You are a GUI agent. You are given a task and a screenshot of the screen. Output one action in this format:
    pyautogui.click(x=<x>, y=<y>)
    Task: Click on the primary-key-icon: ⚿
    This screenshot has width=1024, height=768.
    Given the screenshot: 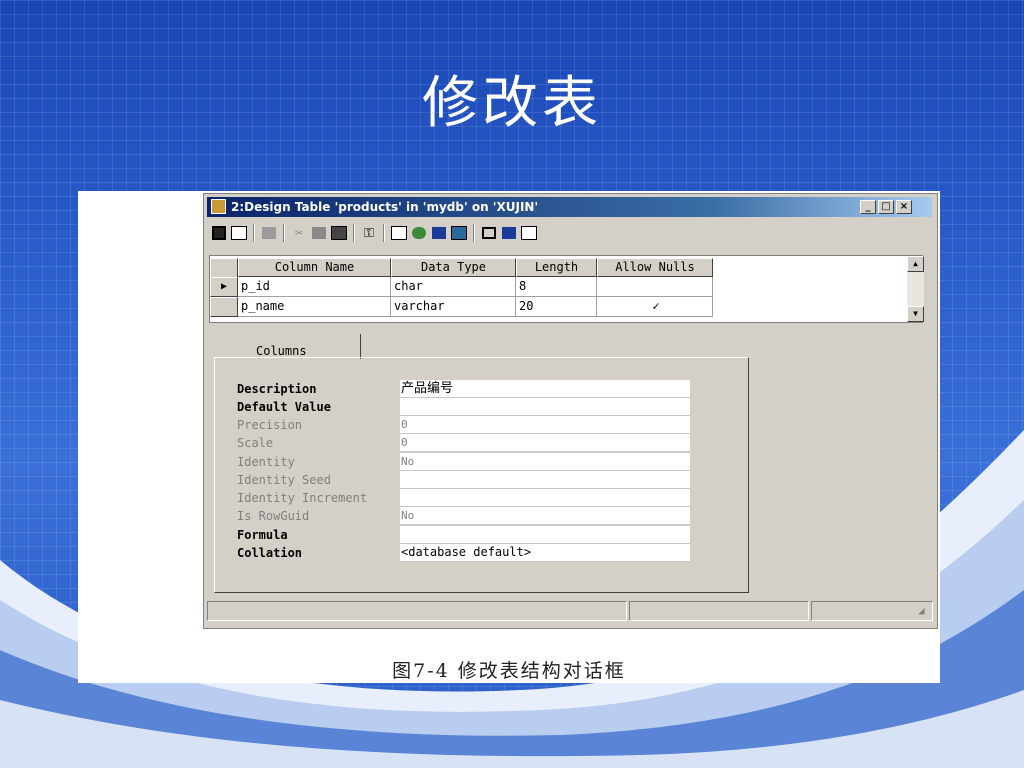 What is the action you would take?
    pyautogui.click(x=369, y=233)
    